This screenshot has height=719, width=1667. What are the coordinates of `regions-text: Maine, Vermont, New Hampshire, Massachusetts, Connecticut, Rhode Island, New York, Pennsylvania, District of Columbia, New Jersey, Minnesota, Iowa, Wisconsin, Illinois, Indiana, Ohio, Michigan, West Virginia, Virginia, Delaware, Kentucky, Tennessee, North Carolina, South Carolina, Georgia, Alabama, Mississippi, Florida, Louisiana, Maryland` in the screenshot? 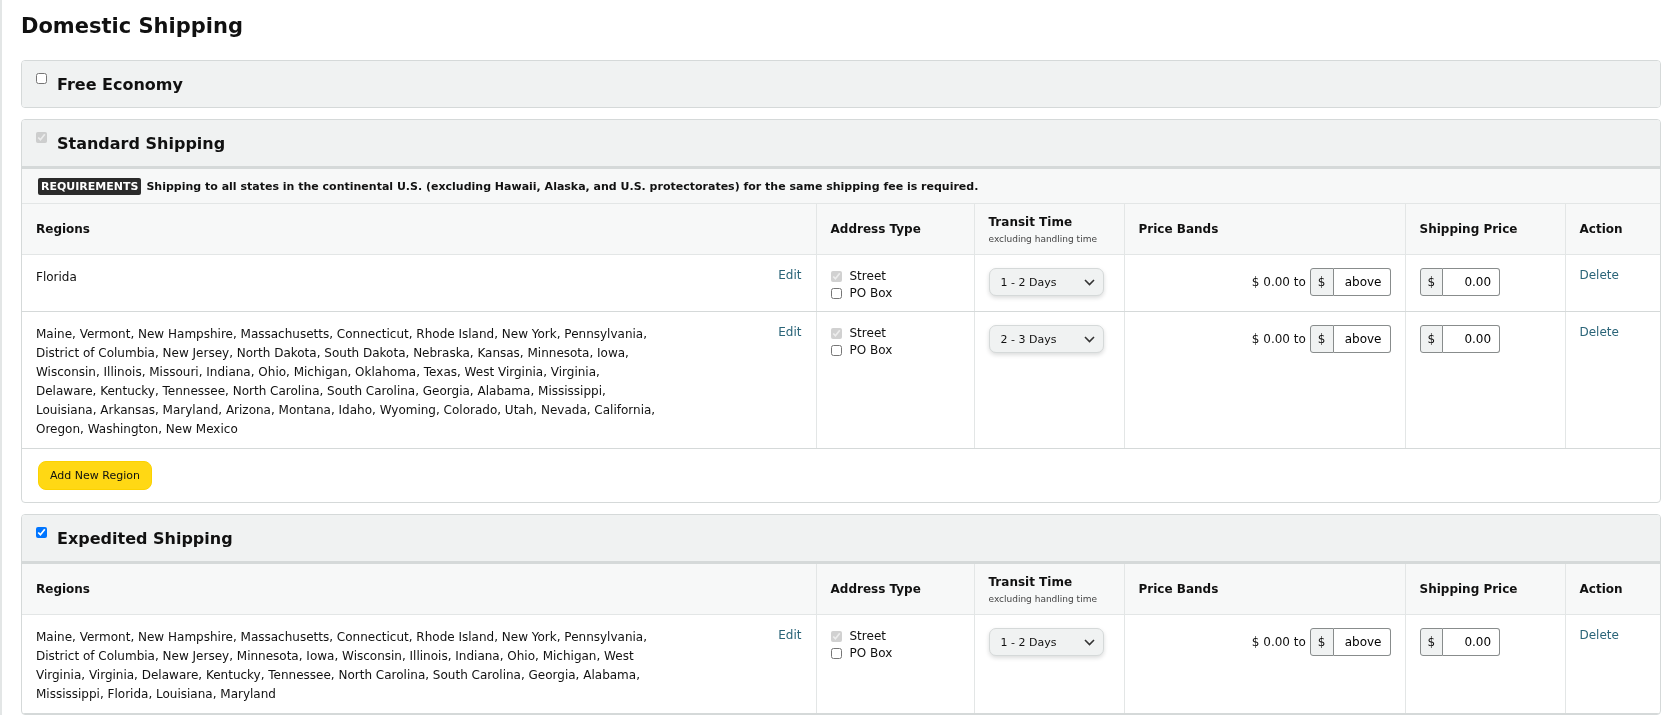 It's located at (342, 666).